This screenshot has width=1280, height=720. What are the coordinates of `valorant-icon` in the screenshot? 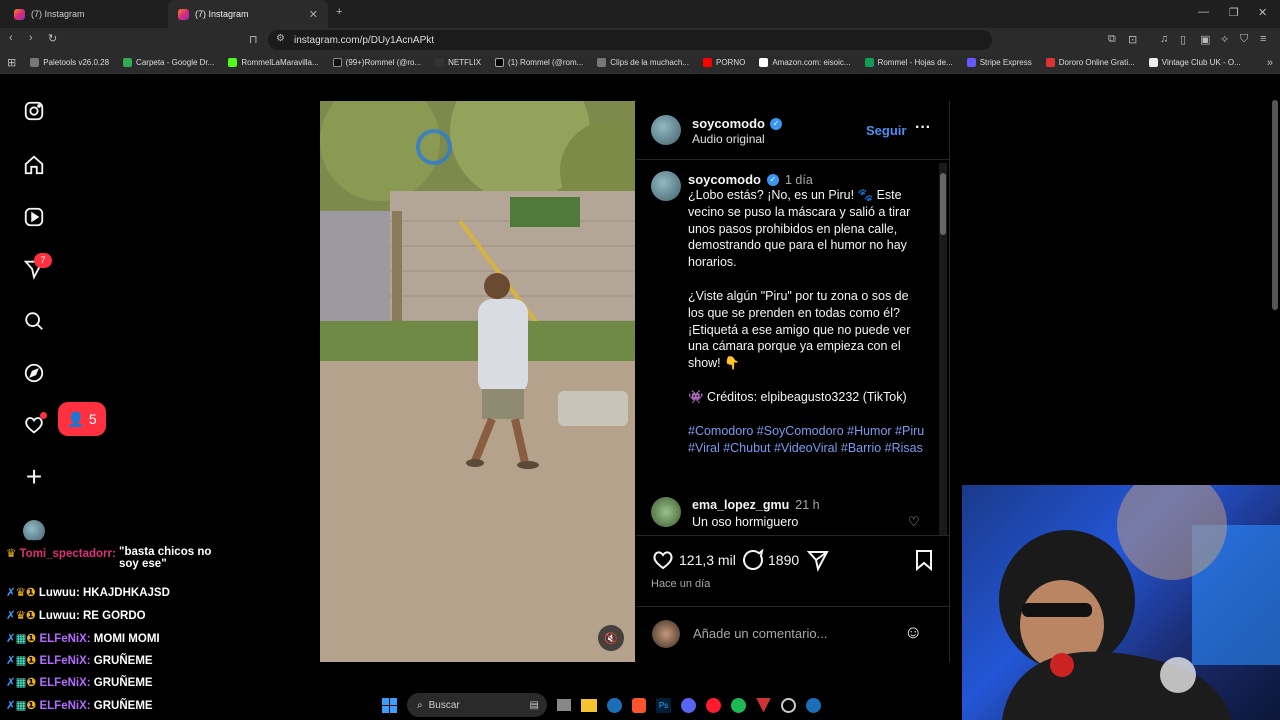 It's located at (763, 705).